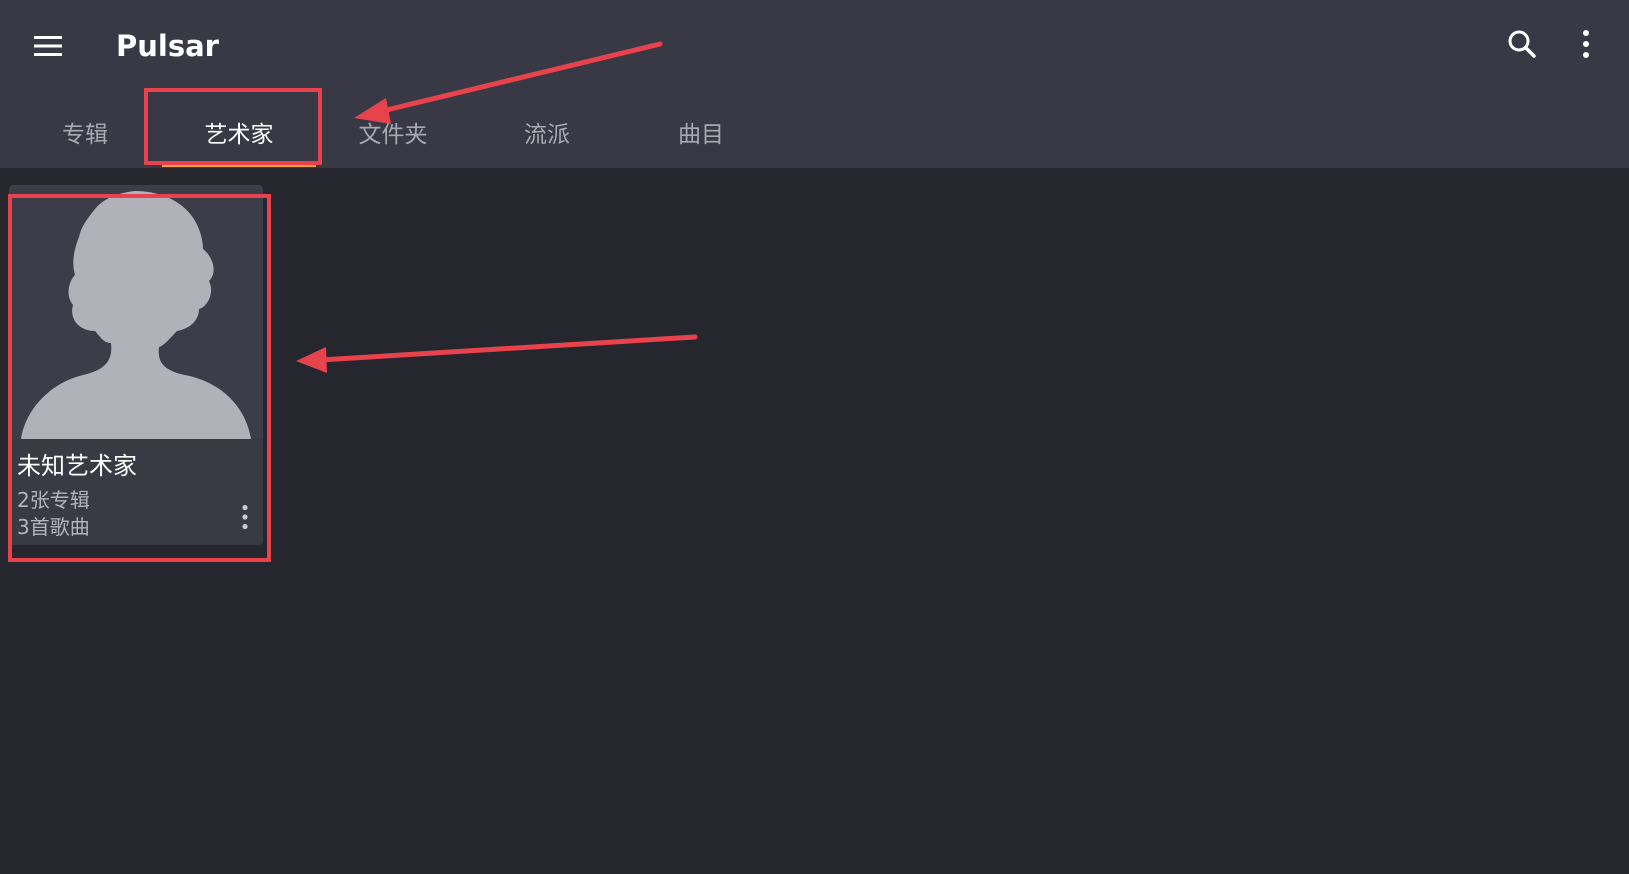  I want to click on artist-card-info: 未知艺术家 2张专辑 3首歌曲, so click(136, 492).